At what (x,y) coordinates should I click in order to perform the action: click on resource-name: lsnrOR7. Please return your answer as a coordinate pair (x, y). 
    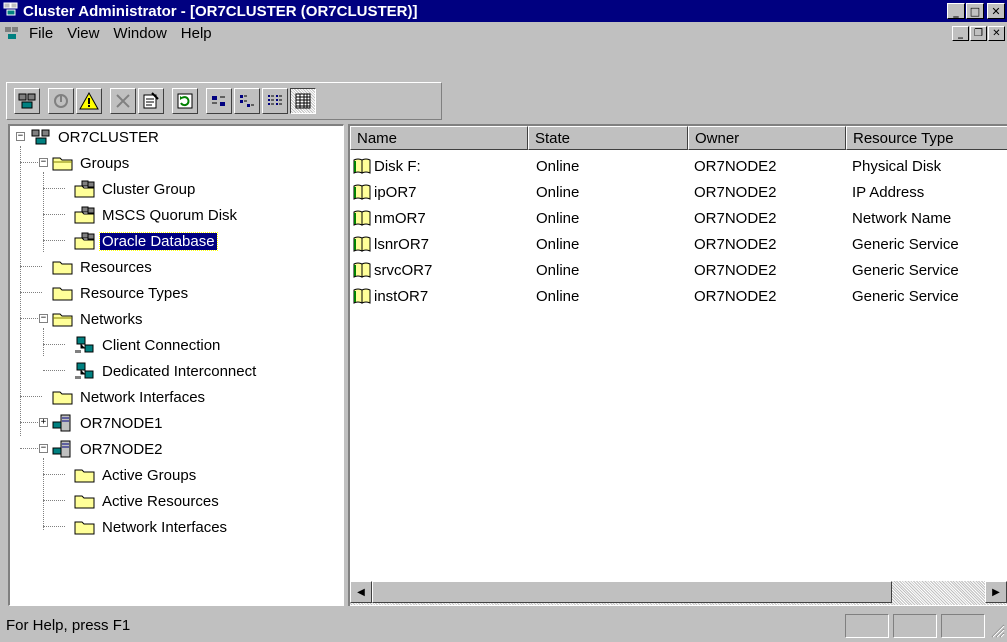
    Looking at the image, I should click on (402, 244).